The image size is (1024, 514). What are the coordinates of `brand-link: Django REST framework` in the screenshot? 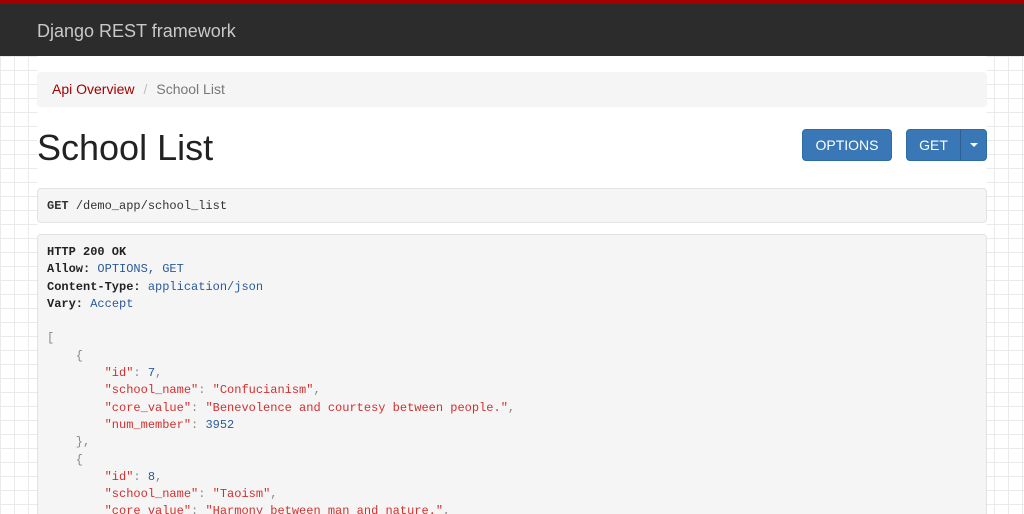 It's located at (136, 31).